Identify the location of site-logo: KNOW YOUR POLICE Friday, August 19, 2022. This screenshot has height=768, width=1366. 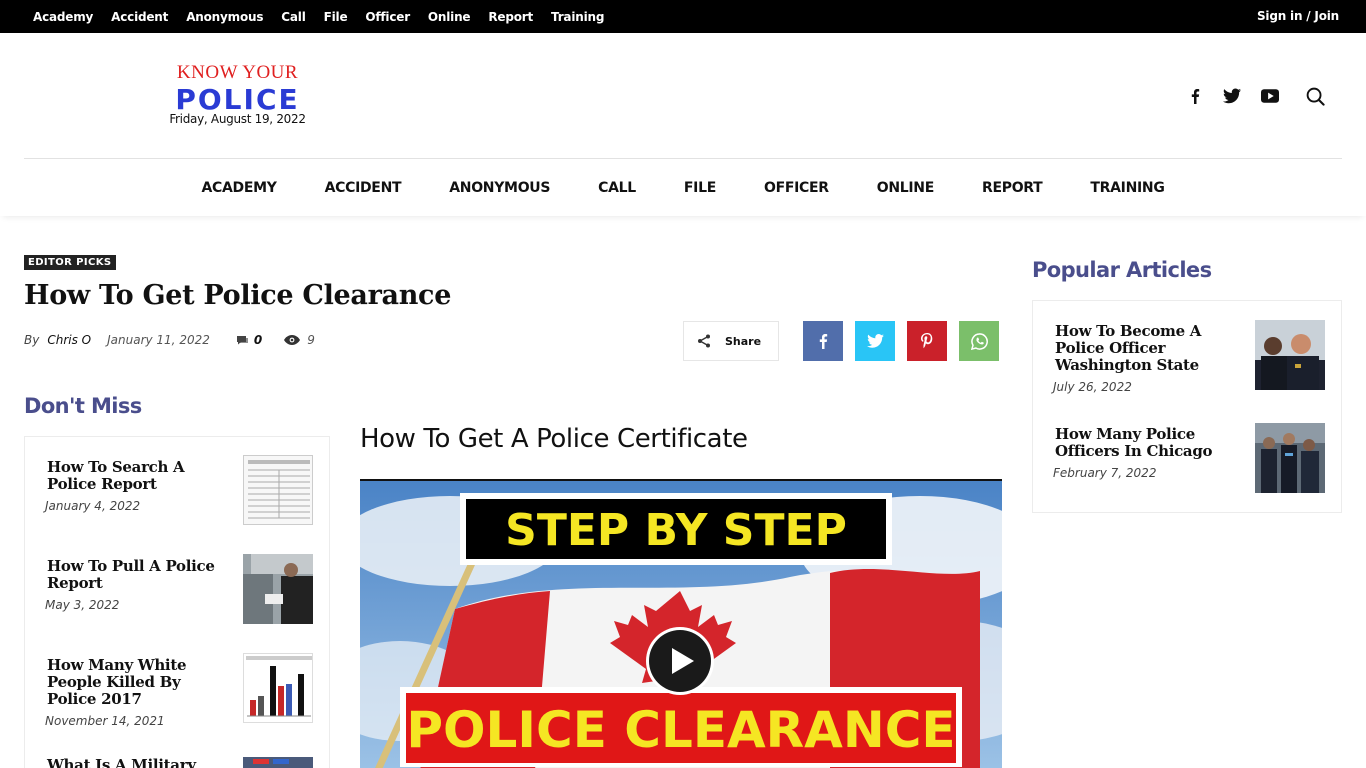
(237, 94).